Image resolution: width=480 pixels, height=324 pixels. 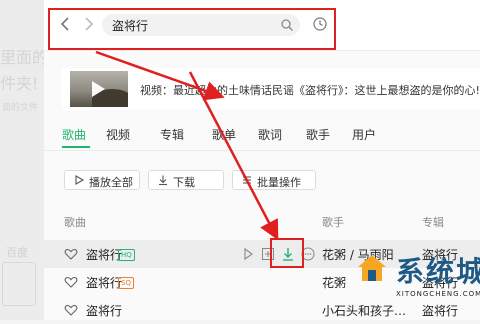 I want to click on background-text: 百度, so click(x=17, y=252).